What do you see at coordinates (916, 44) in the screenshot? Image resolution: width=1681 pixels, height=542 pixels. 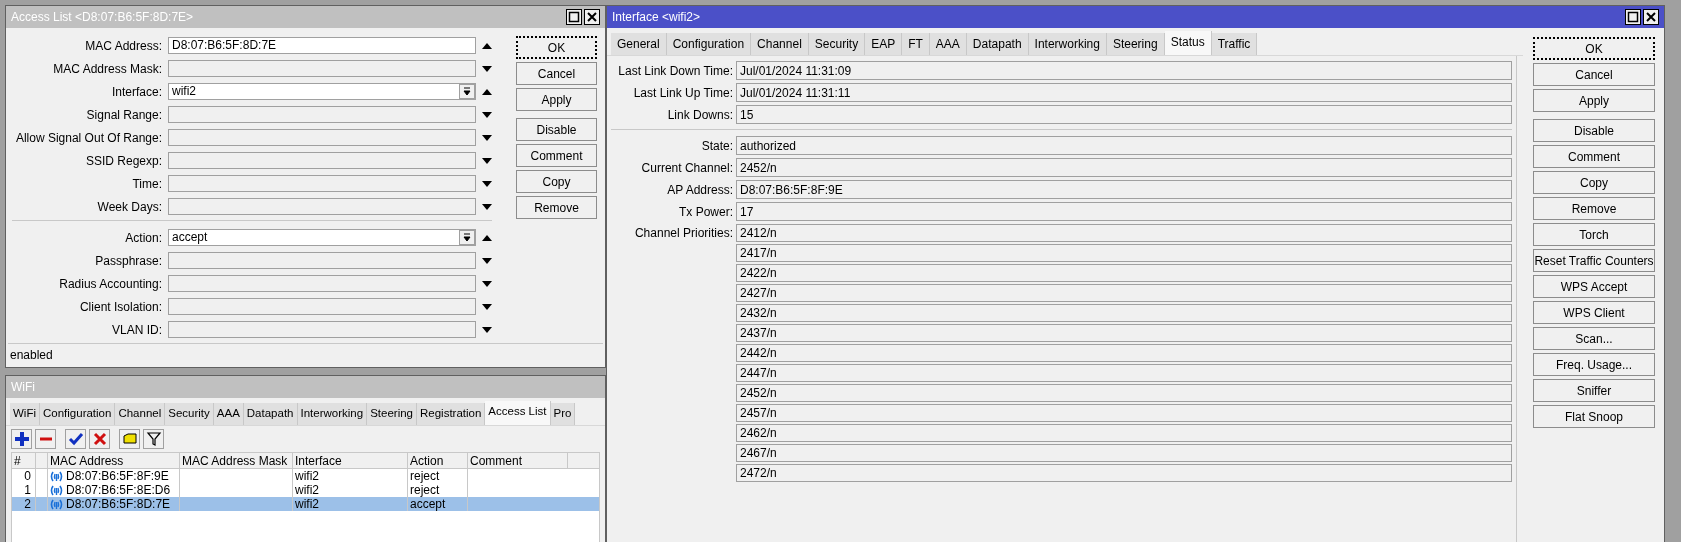 I see `tab: FT` at bounding box center [916, 44].